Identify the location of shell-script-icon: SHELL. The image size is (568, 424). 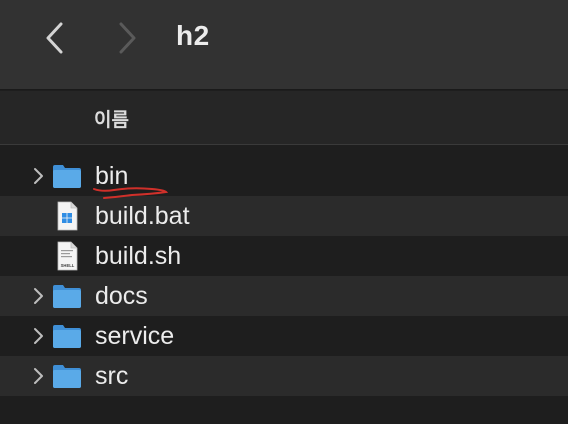
(67, 256).